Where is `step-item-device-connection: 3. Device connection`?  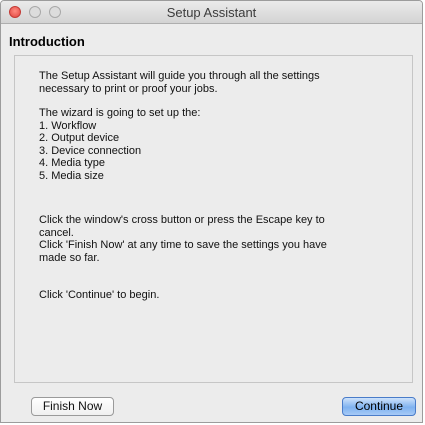
step-item-device-connection: 3. Device connection is located at coordinates (90, 150).